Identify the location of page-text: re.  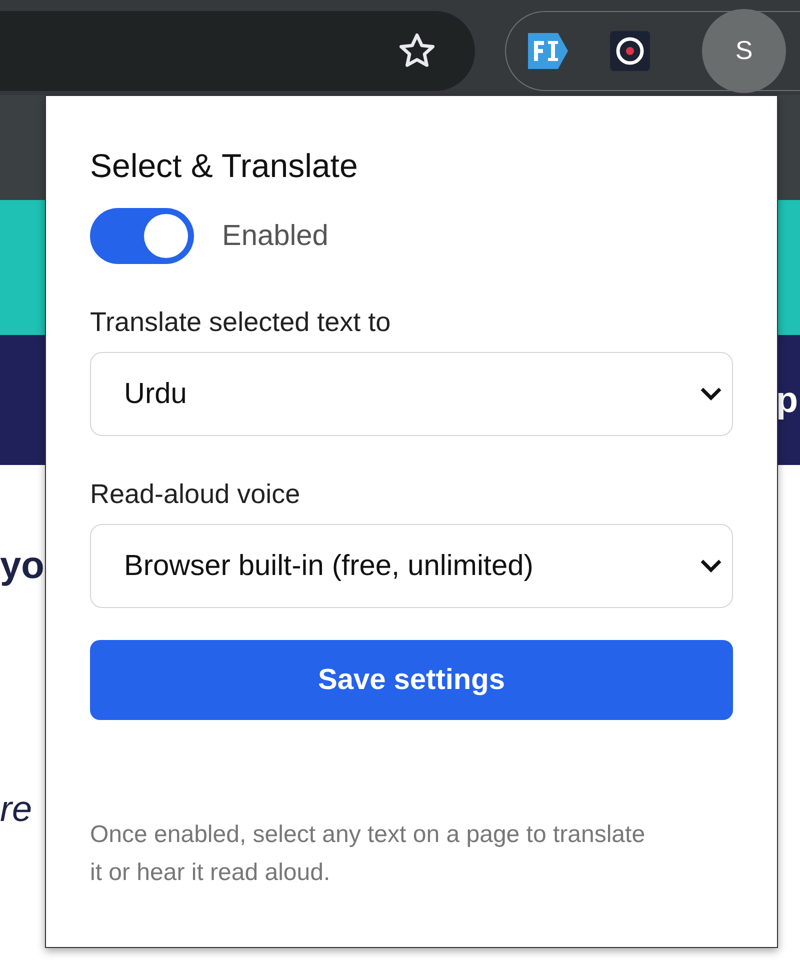
(16, 809).